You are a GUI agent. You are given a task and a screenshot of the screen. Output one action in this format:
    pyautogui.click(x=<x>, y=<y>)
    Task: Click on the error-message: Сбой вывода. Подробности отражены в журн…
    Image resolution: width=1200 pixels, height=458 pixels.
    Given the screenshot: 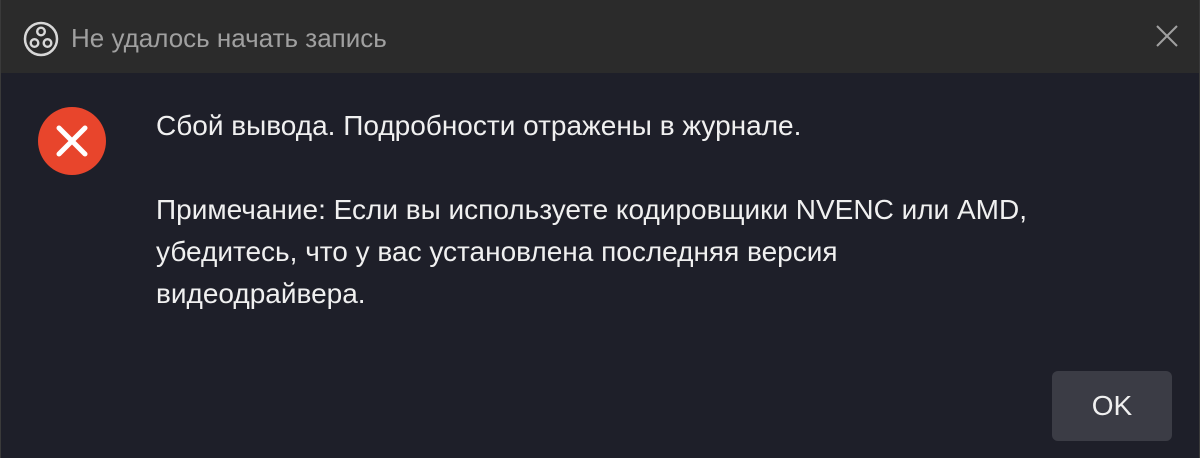 What is the action you would take?
    pyautogui.click(x=479, y=125)
    